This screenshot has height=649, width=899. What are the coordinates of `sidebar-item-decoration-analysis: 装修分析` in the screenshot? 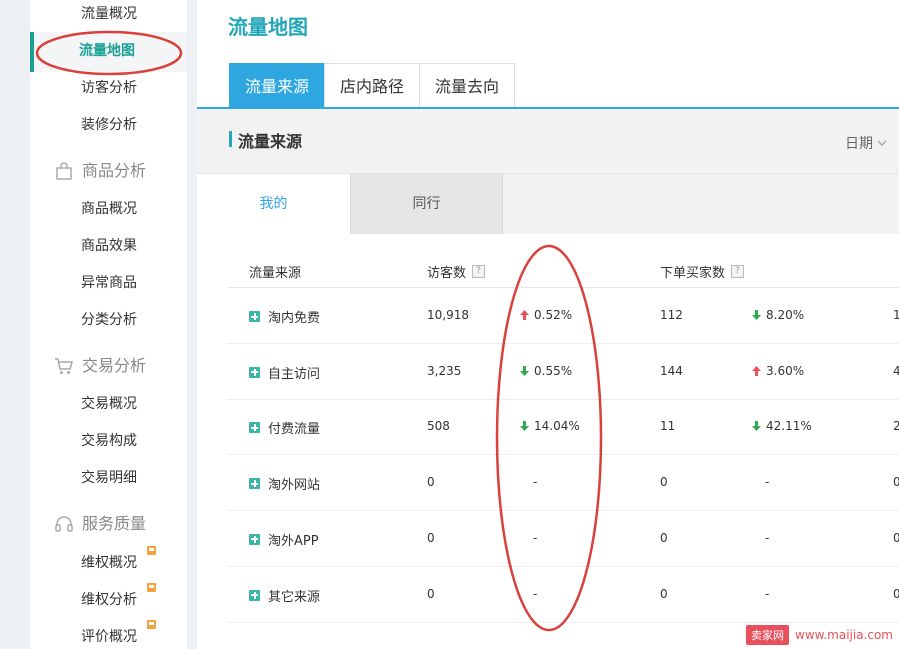 It's located at (109, 125).